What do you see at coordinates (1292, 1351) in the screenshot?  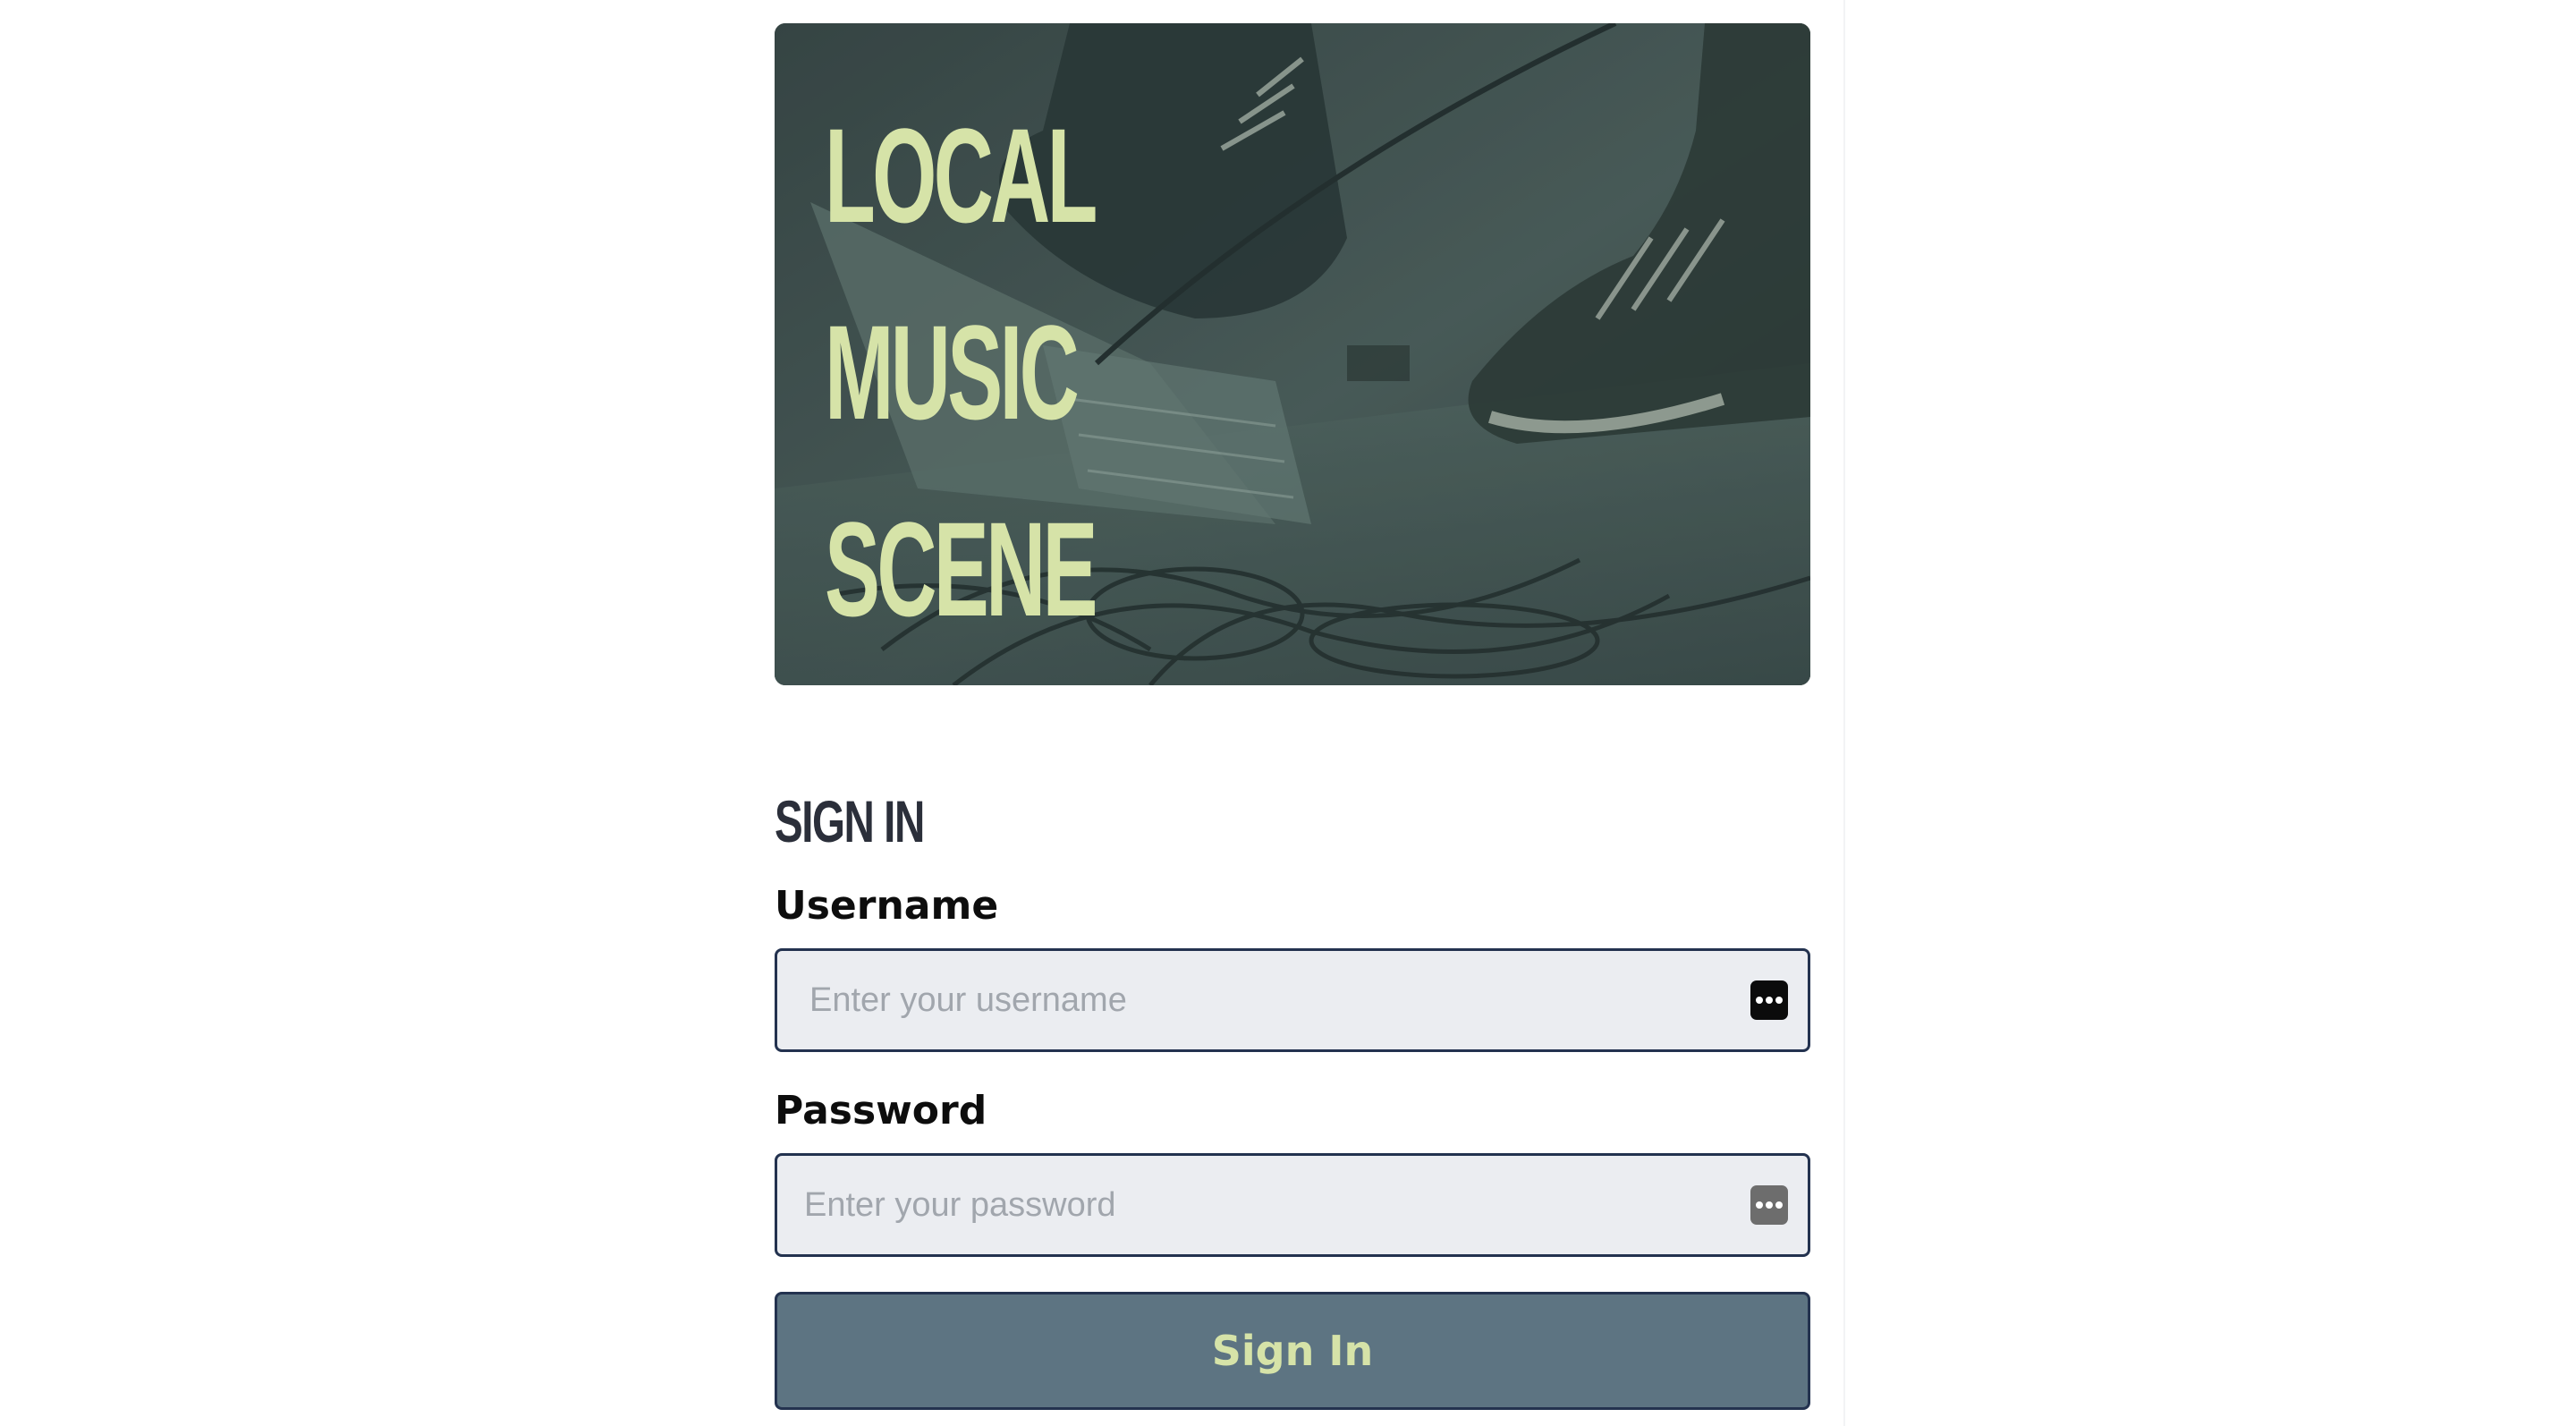 I see `sign-in-button: Sign In` at bounding box center [1292, 1351].